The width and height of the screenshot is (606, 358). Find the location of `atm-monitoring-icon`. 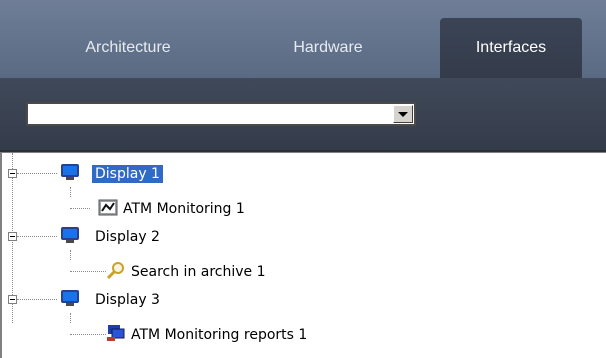

atm-monitoring-icon is located at coordinates (108, 207).